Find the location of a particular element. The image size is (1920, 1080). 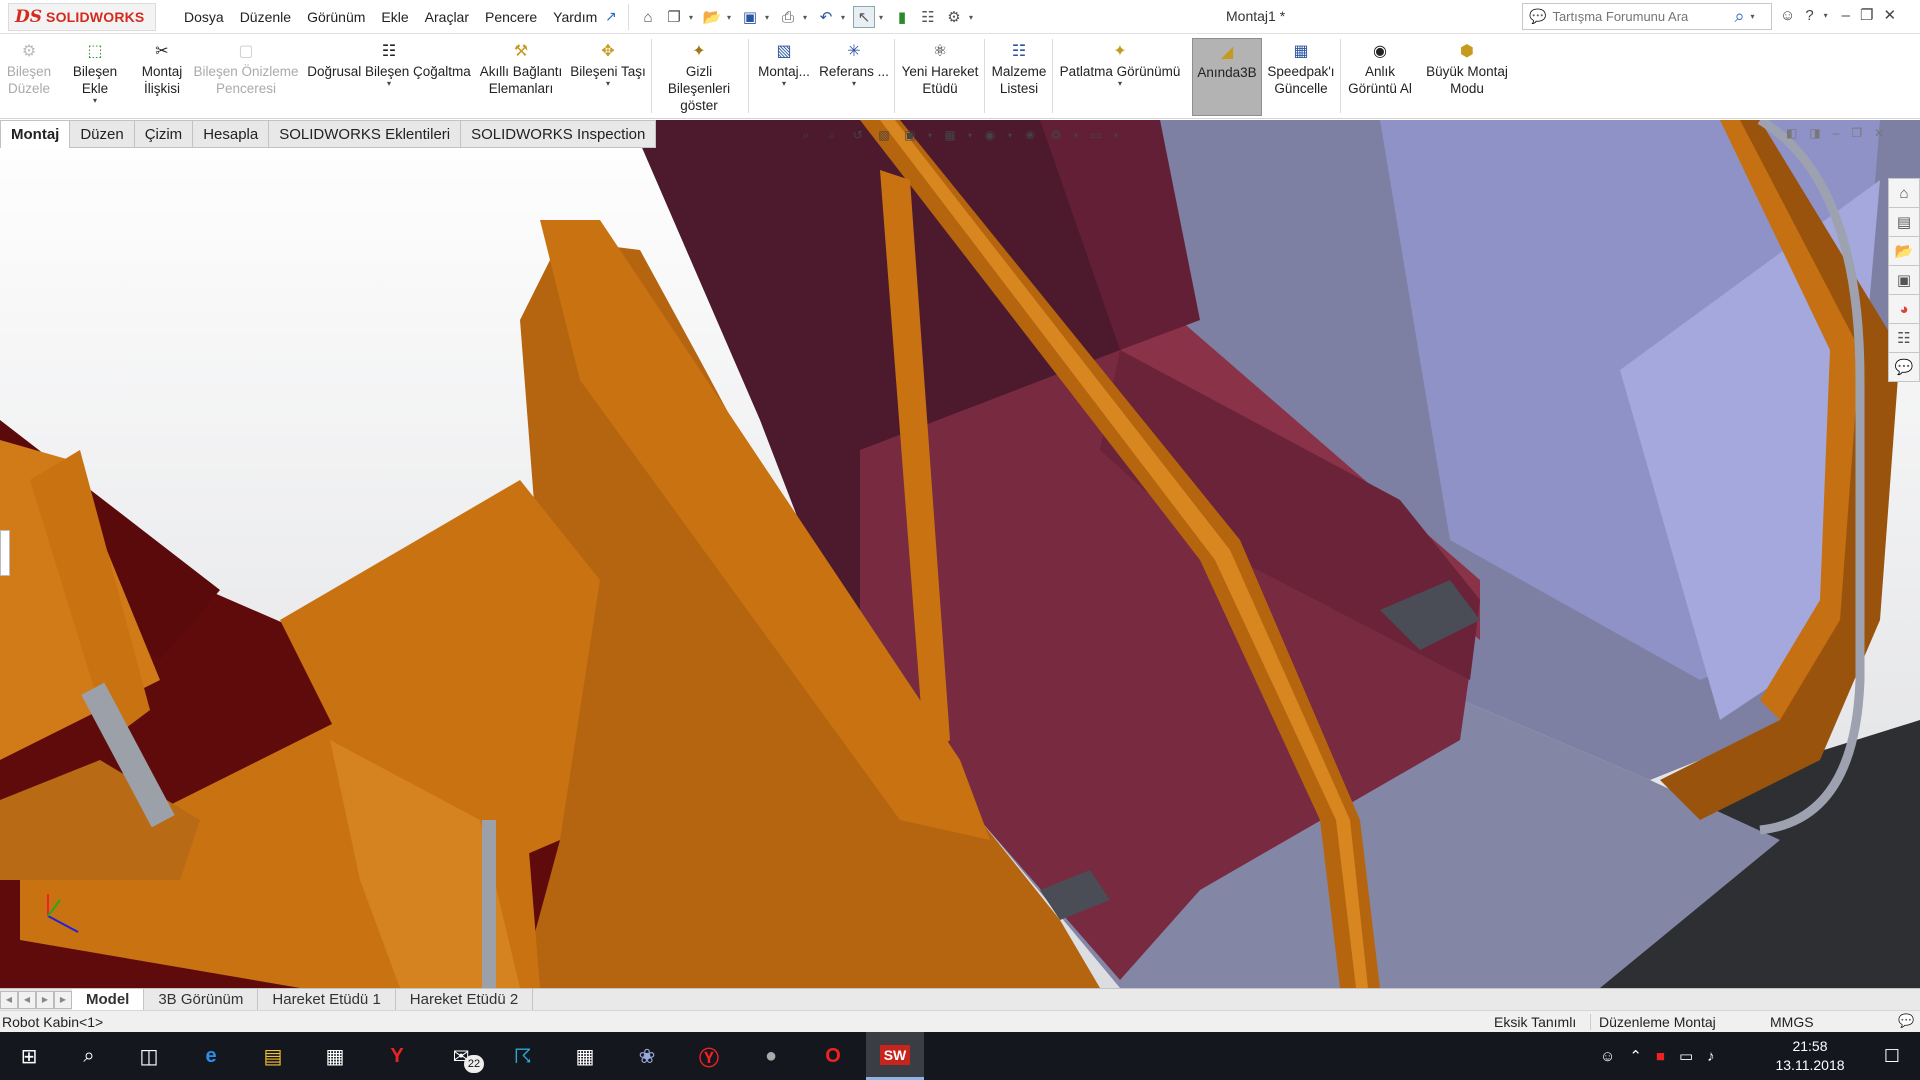

tab-motion-study-1: Hareket Etüdü 1 is located at coordinates (327, 999).